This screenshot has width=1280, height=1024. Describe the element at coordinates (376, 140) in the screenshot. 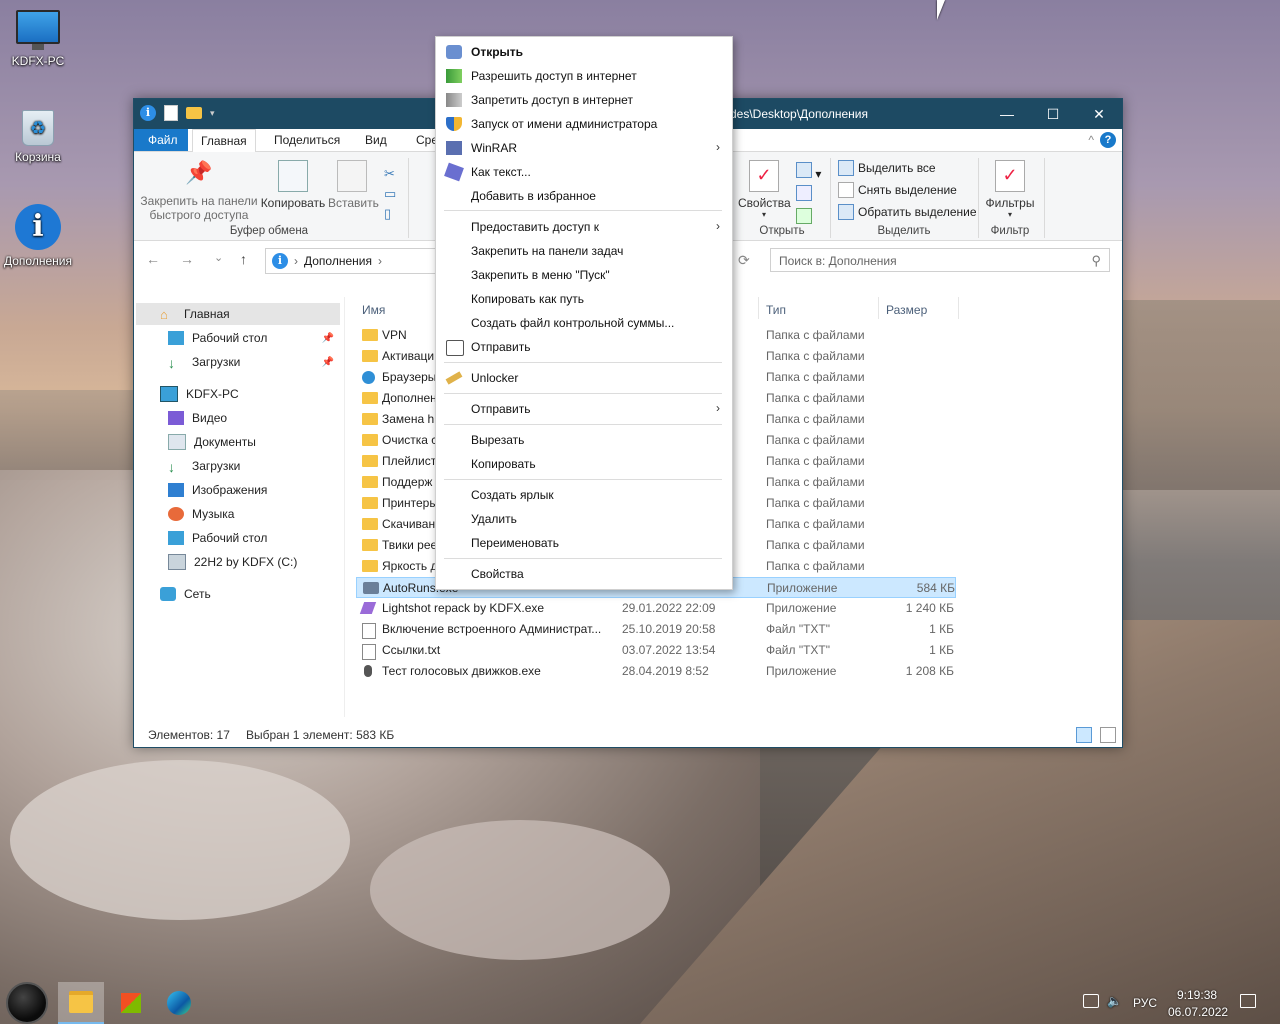

I see `tab-view: Вид` at that location.